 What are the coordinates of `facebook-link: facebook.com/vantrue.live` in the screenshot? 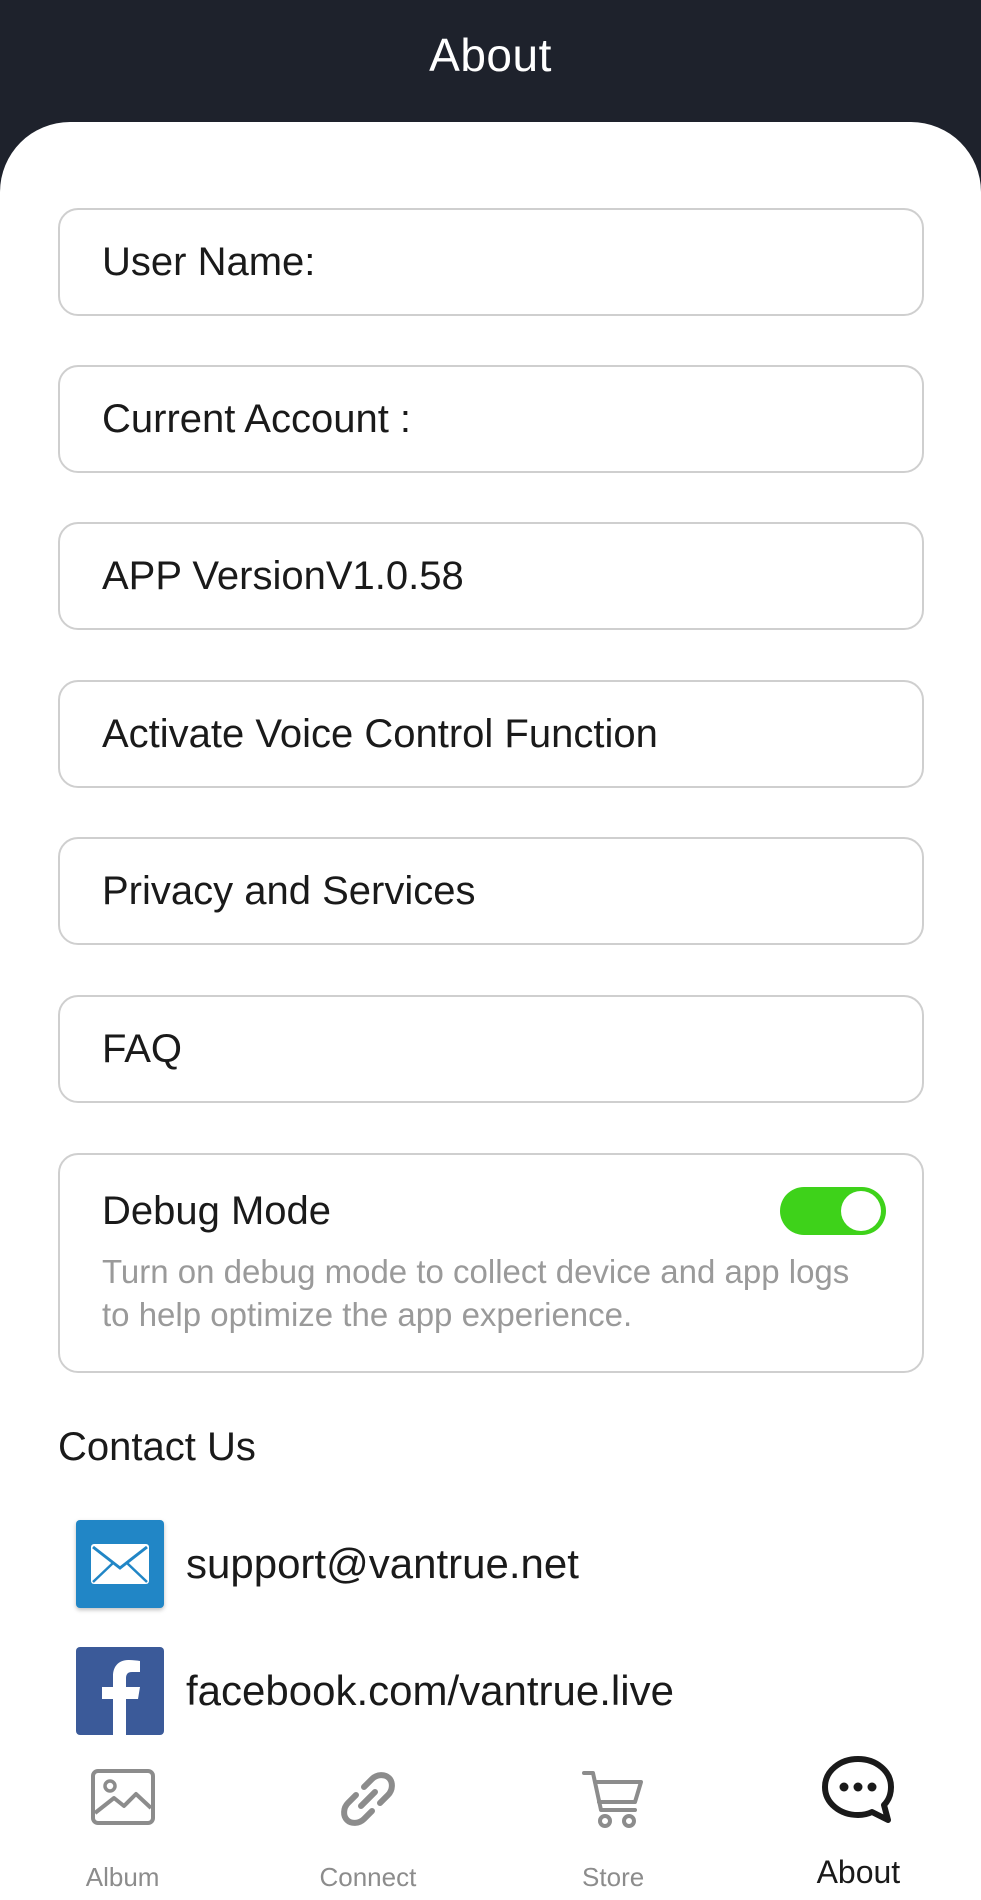 It's located at (430, 1691).